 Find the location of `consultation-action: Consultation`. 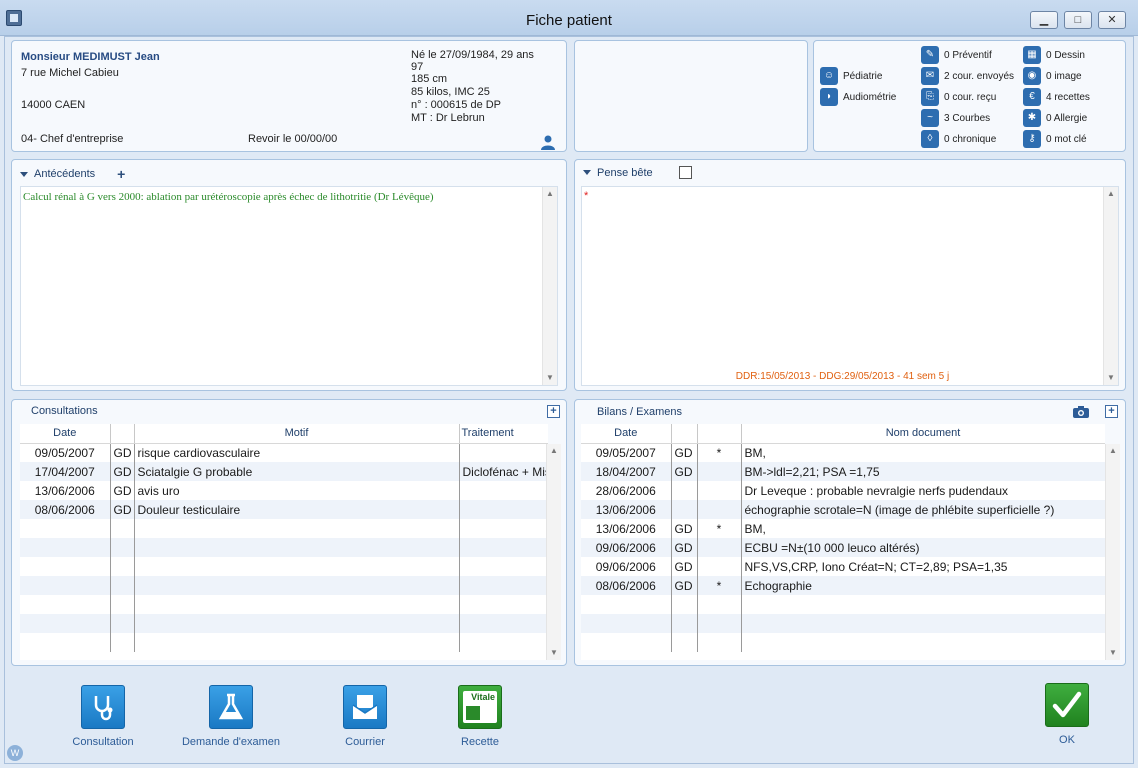

consultation-action: Consultation is located at coordinates (103, 716).